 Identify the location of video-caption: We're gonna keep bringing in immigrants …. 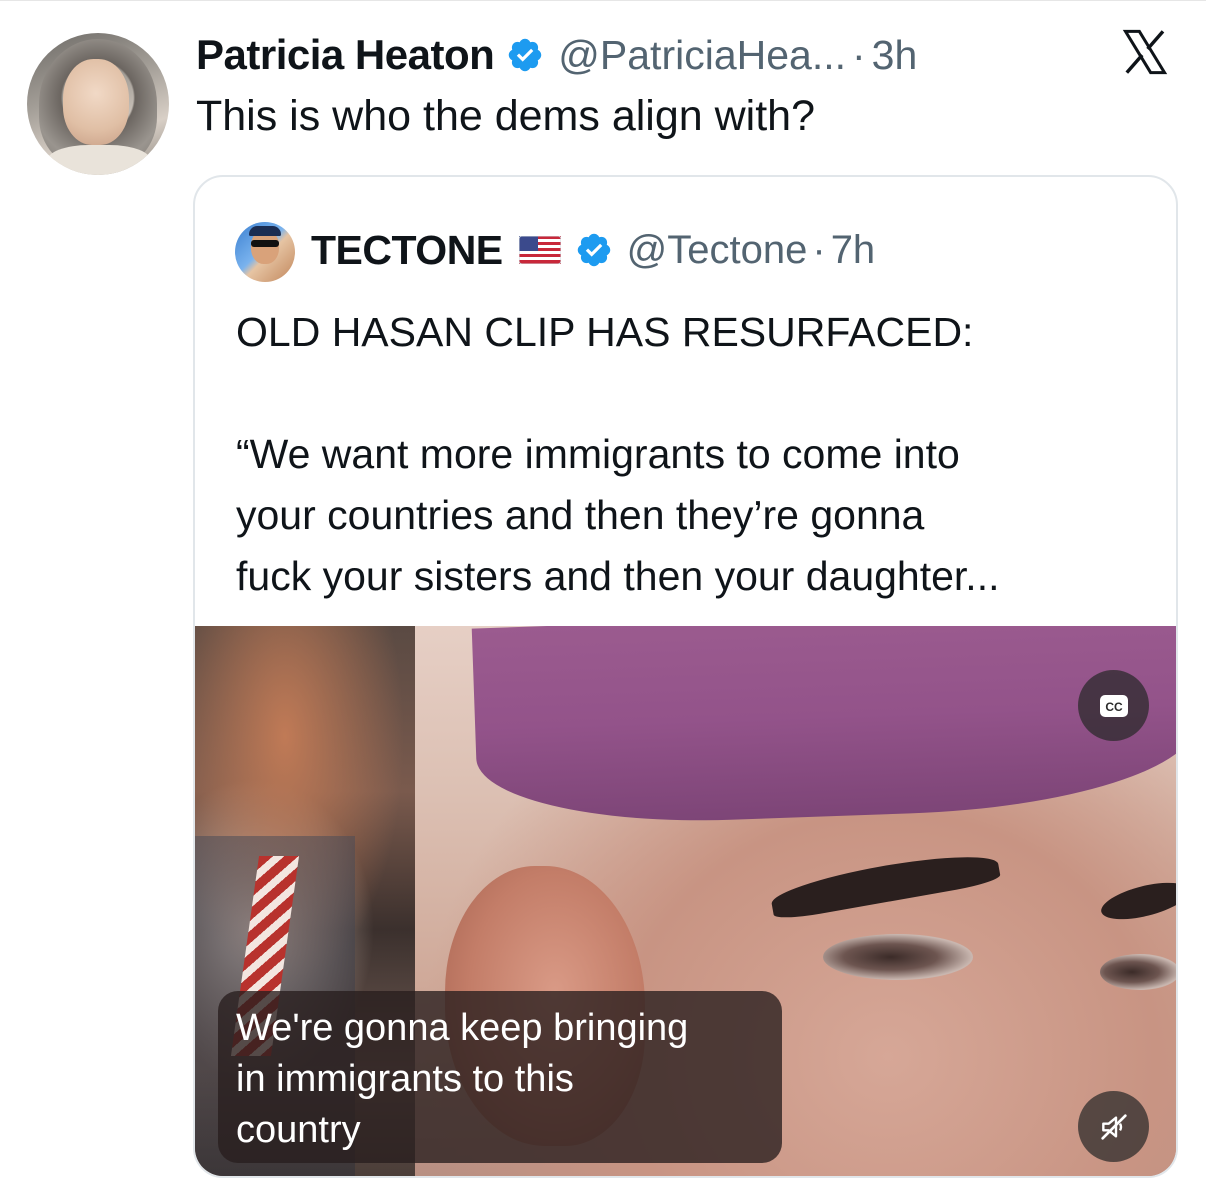
(500, 1077).